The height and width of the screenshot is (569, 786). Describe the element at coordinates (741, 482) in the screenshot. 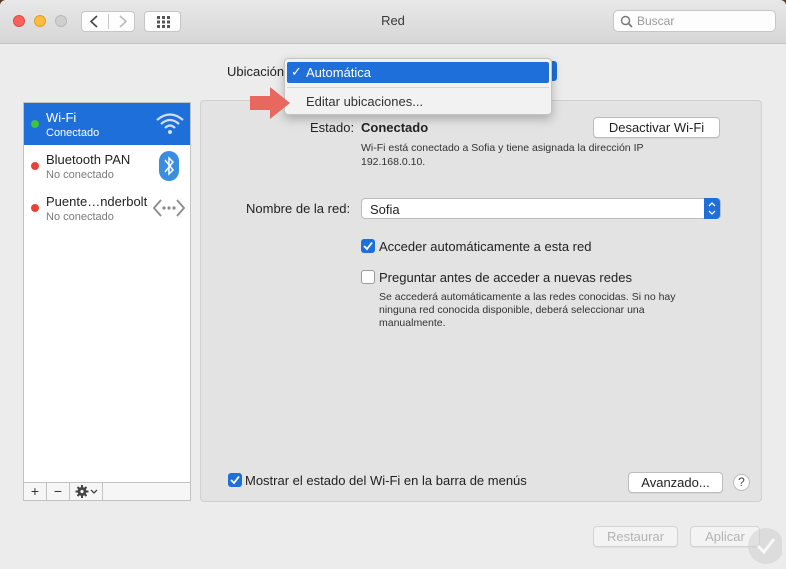

I see `help-button: ?` at that location.